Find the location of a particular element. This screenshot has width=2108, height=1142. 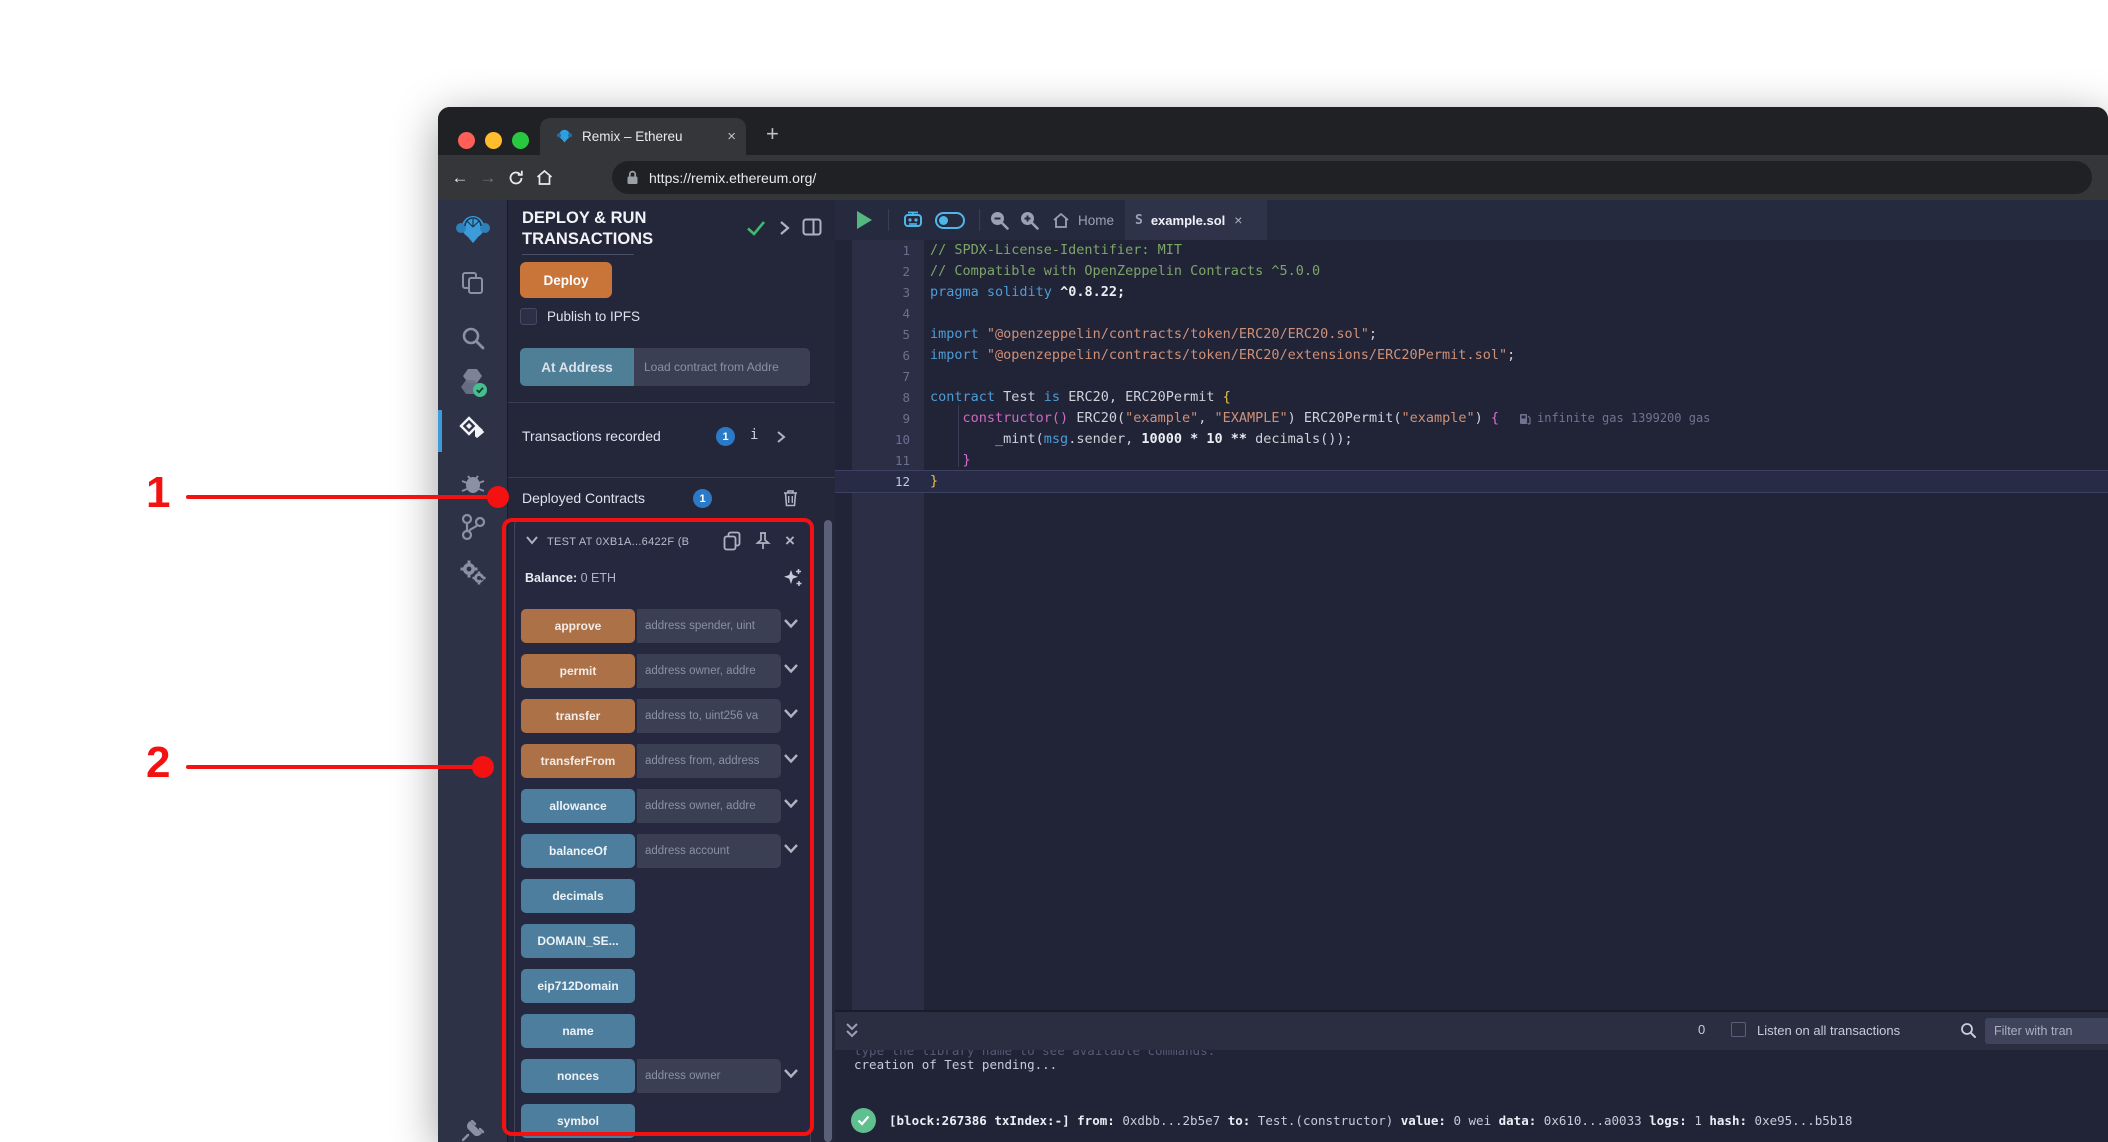

file-tab-label: example.sol is located at coordinates (1188, 220).